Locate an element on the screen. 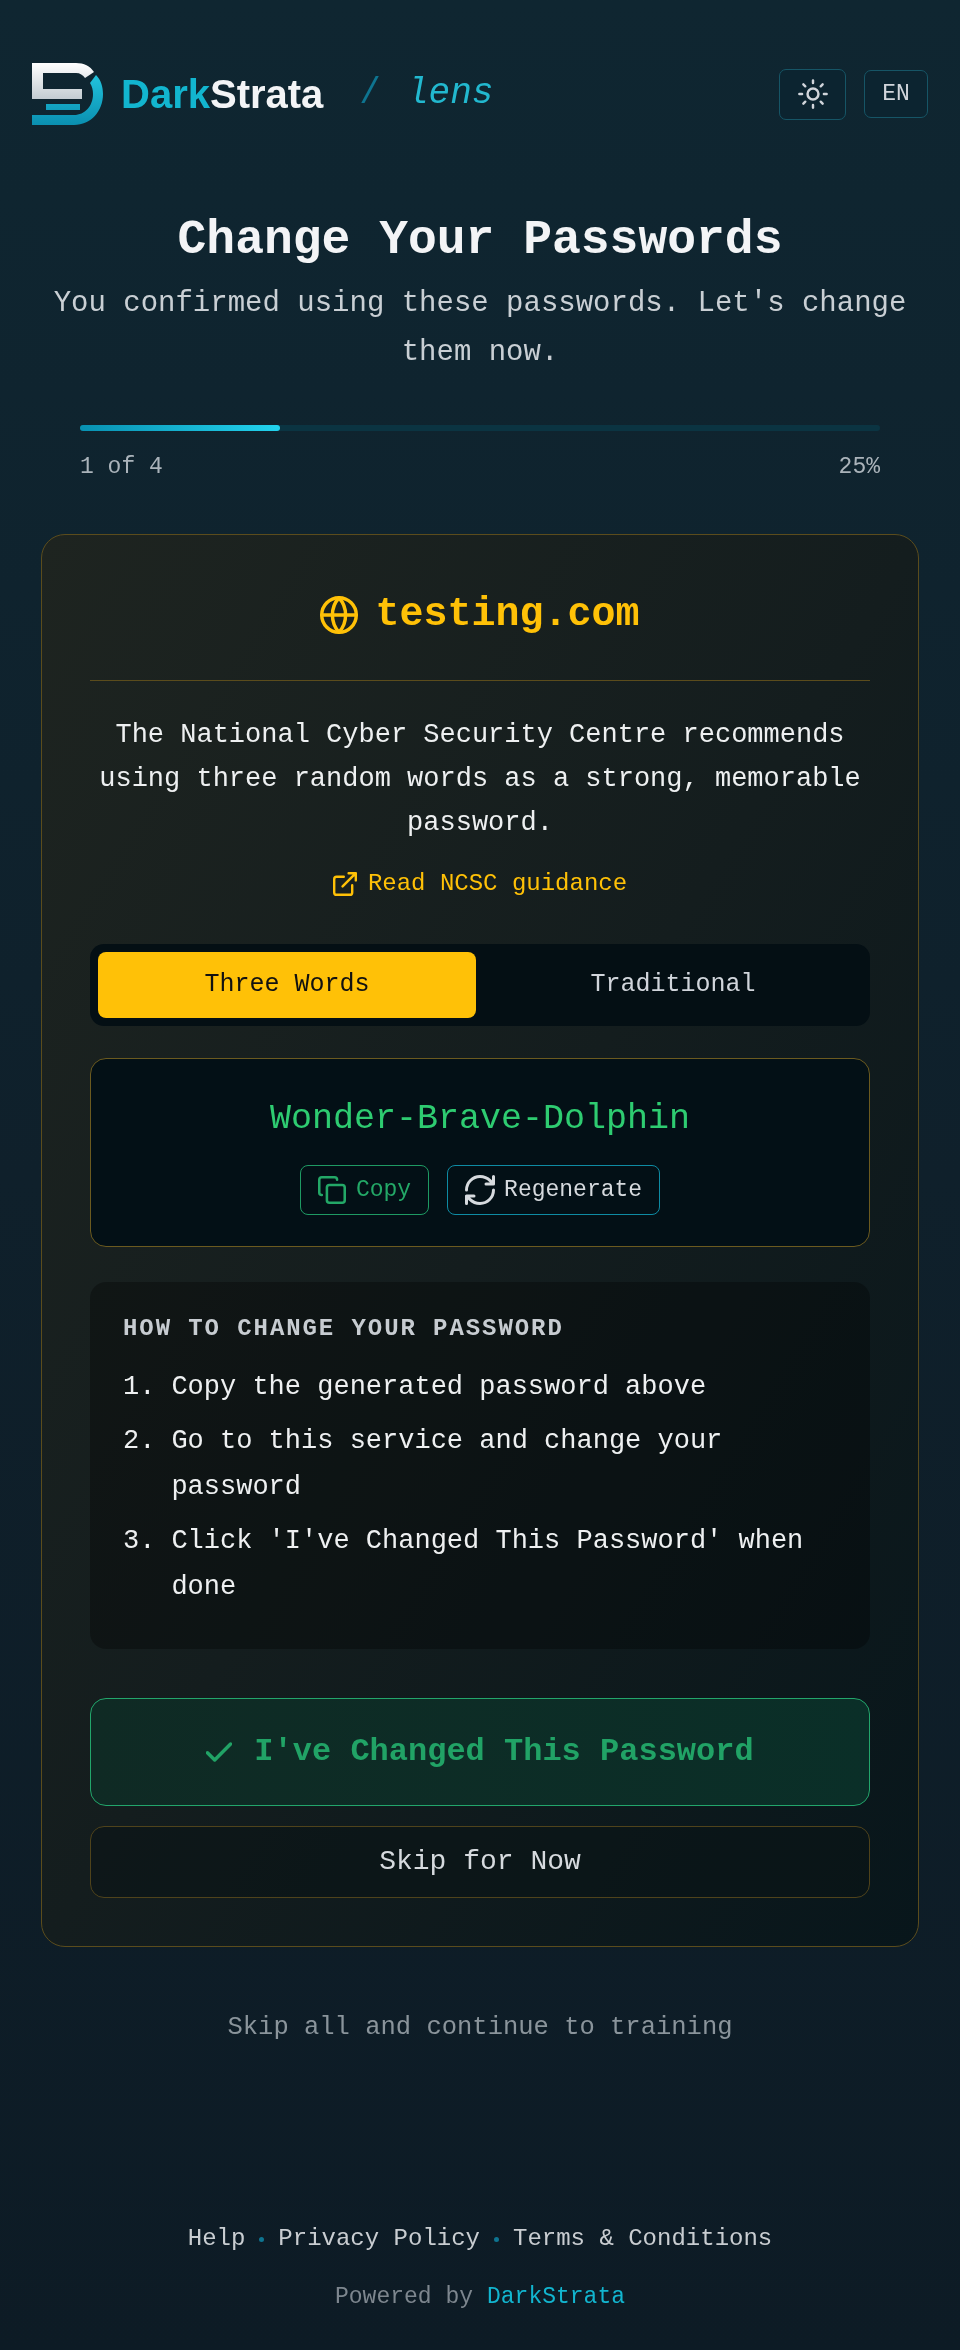 This screenshot has width=960, height=2350. check-icon is located at coordinates (219, 1752).